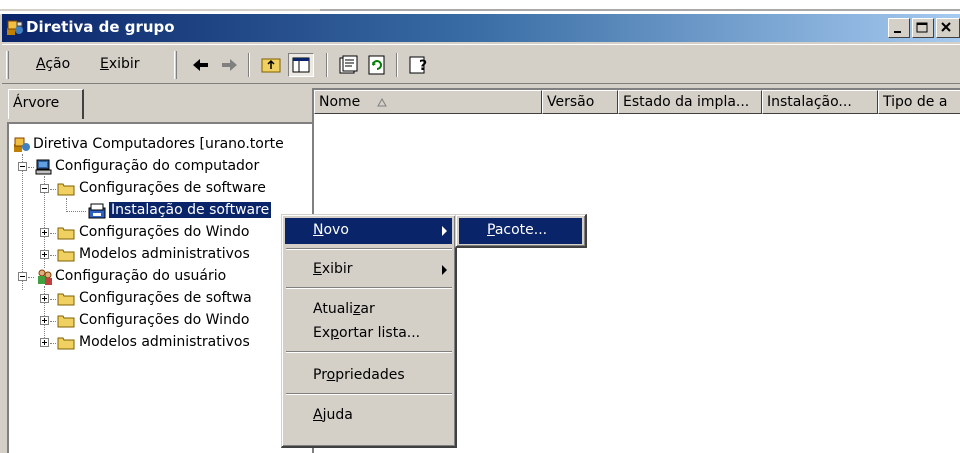 The height and width of the screenshot is (453, 960). I want to click on tree-item-configuracao-computador: Configuração do computador, so click(163, 167).